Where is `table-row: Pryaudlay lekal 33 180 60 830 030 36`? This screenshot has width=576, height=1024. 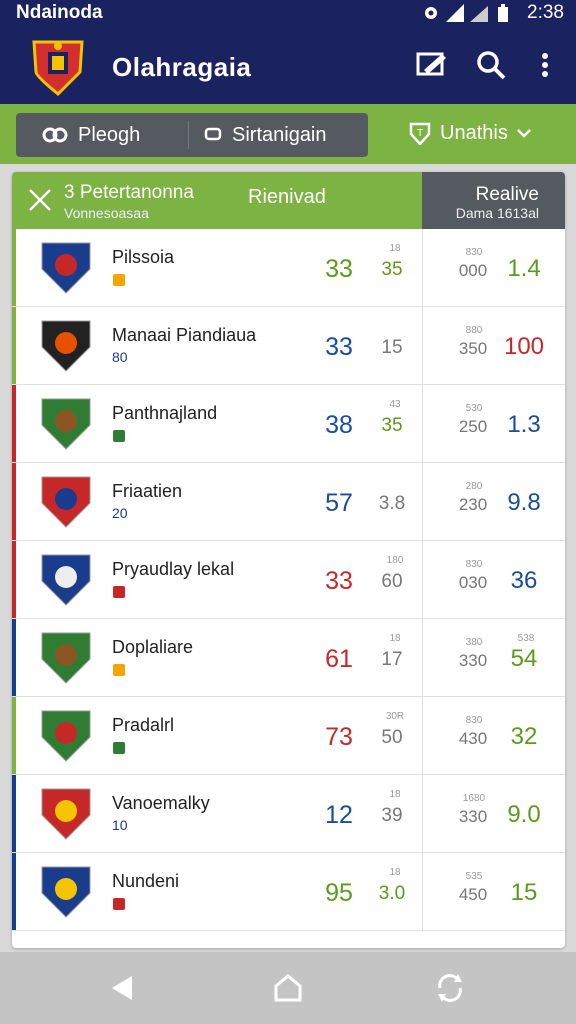 table-row: Pryaudlay lekal 33 180 60 830 030 36 is located at coordinates (288, 580).